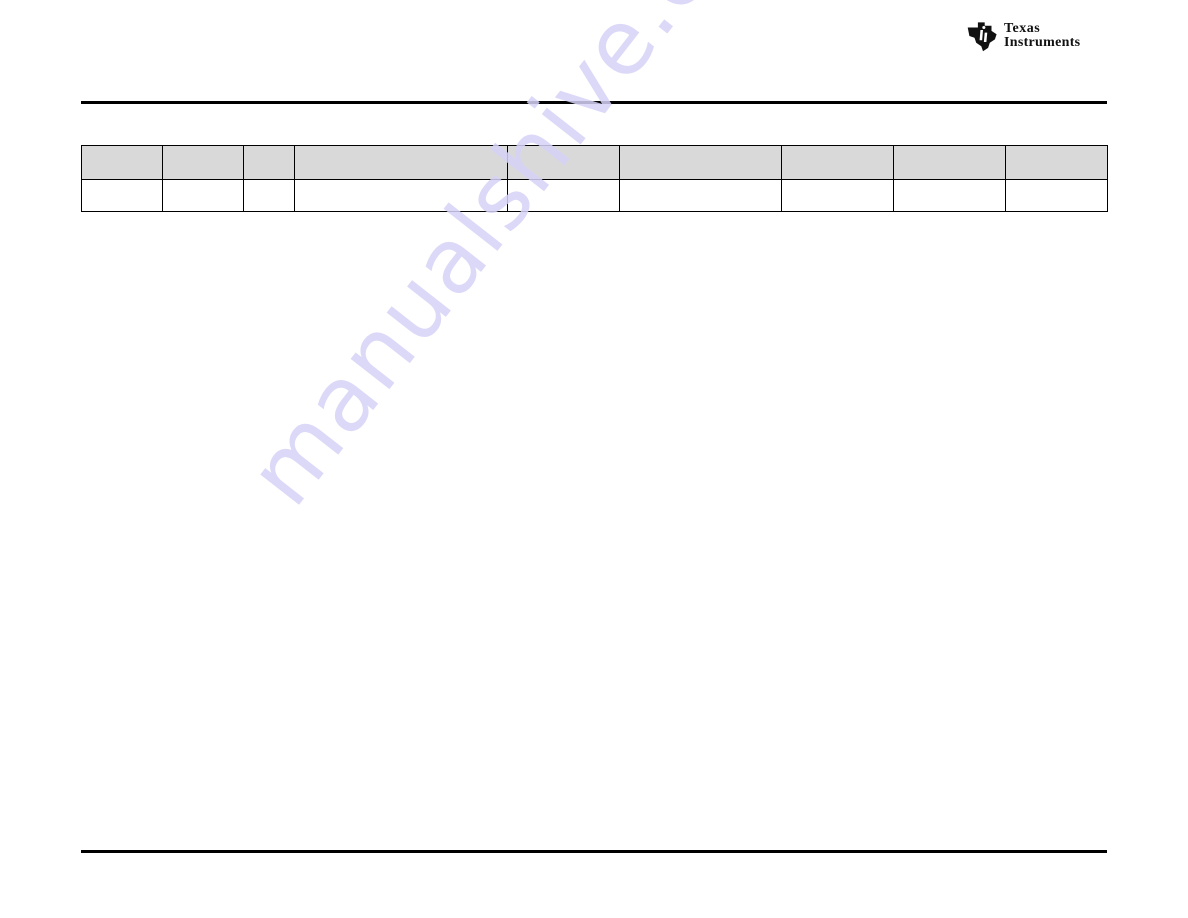 The width and height of the screenshot is (1188, 918). Describe the element at coordinates (982, 37) in the screenshot. I see `ti-logo-icon` at that location.